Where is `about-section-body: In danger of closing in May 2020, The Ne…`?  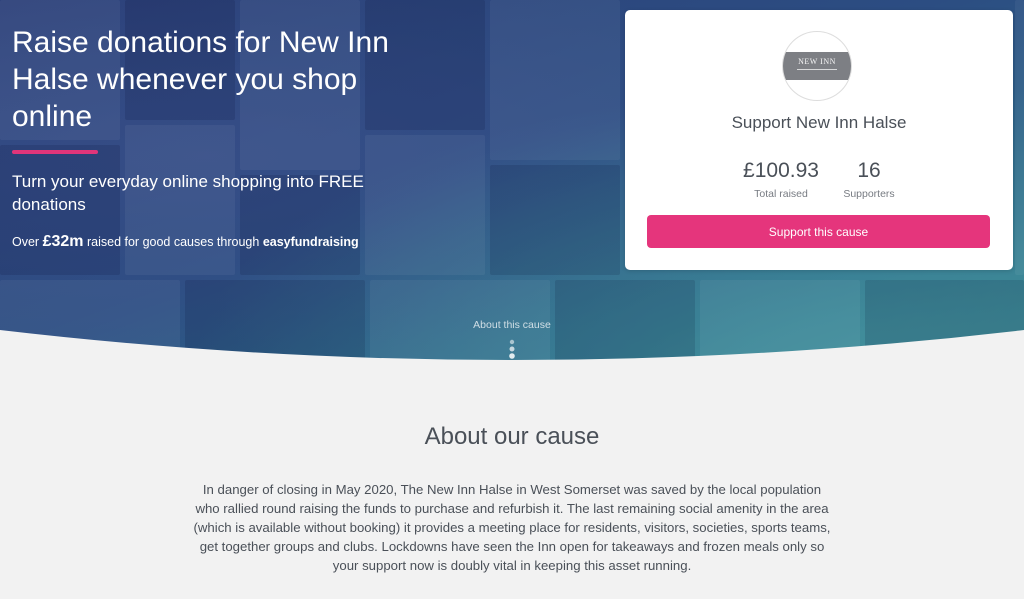 about-section-body: In danger of closing in May 2020, The Ne… is located at coordinates (512, 527).